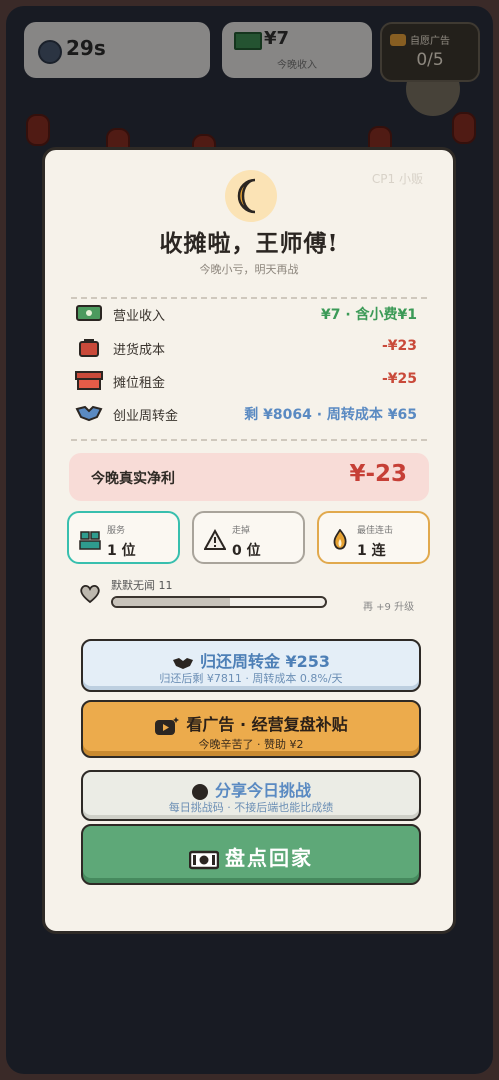  I want to click on net-profit-label: 今晚真实净利, so click(133, 479).